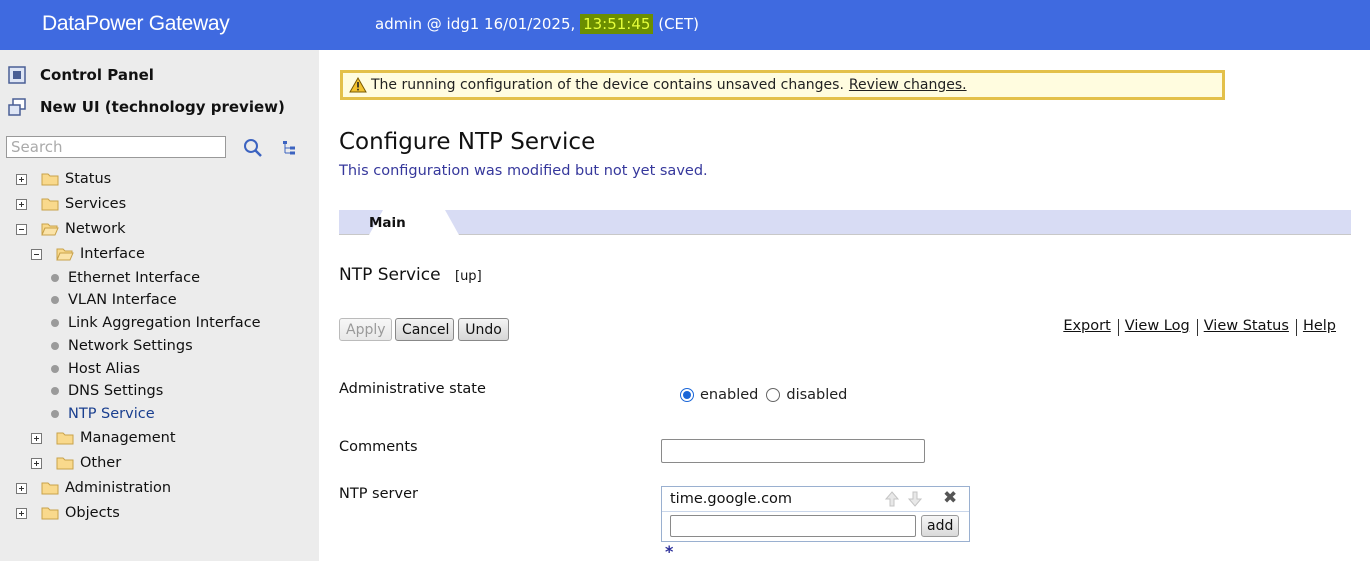 This screenshot has height=561, width=1370. I want to click on session-time: 13:51:45, so click(617, 24).